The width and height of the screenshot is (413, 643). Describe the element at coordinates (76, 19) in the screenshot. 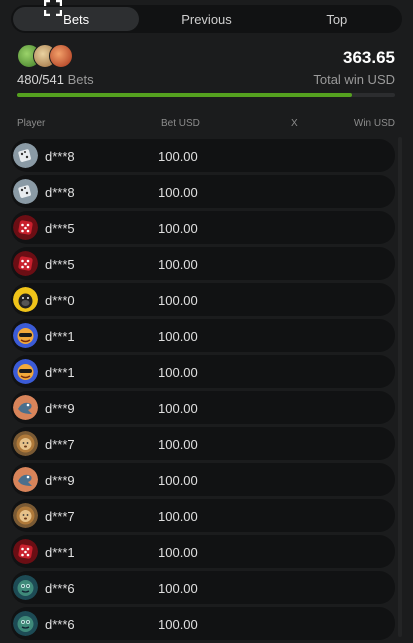

I see `tab-bets: Bets` at that location.